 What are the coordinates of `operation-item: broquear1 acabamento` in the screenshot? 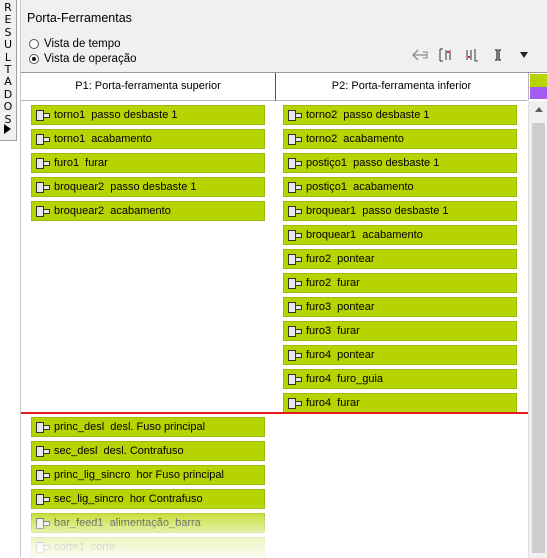 It's located at (400, 235).